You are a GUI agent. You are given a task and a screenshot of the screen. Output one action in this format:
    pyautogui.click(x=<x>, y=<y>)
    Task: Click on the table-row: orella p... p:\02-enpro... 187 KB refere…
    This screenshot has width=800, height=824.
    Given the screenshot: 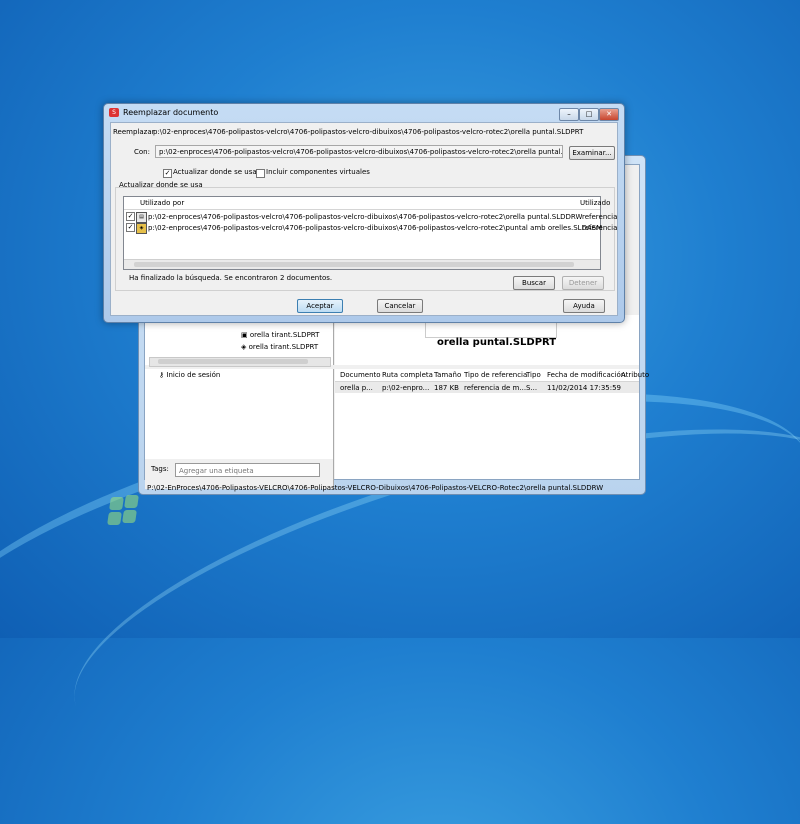 What is the action you would take?
    pyautogui.click(x=487, y=387)
    